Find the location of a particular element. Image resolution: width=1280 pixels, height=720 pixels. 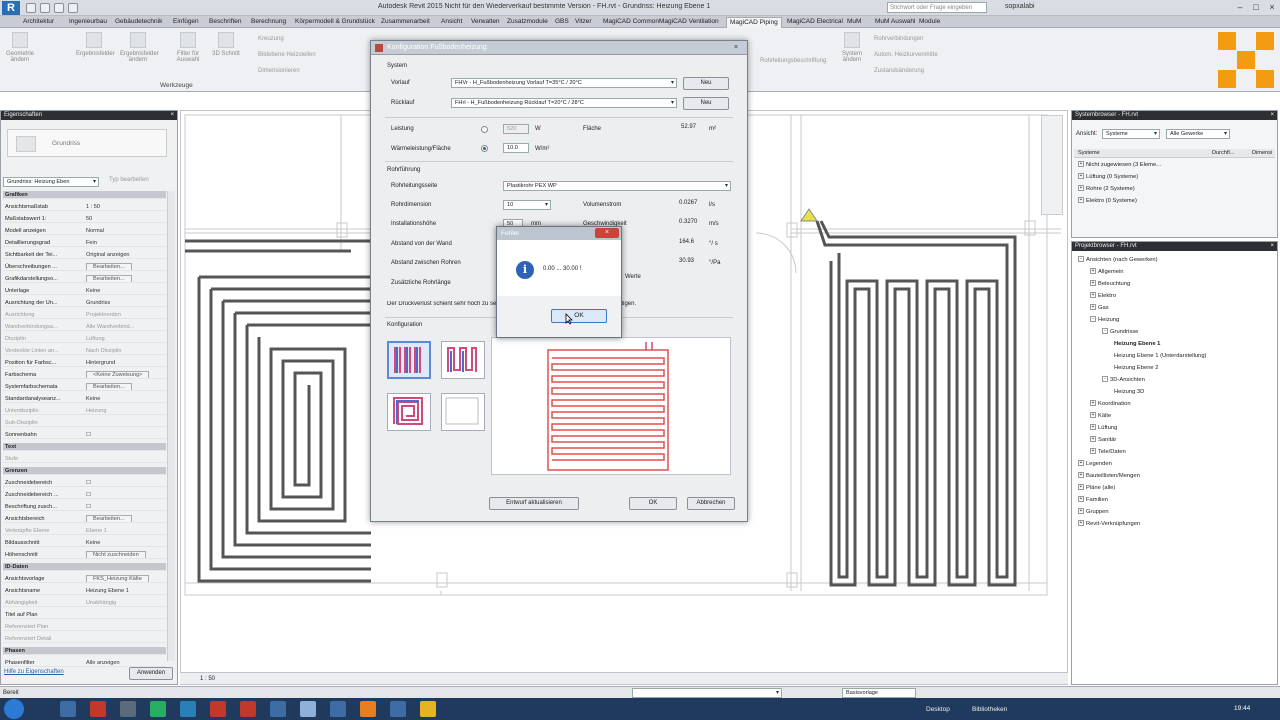

cancel-button: Abbrechen is located at coordinates (711, 503).